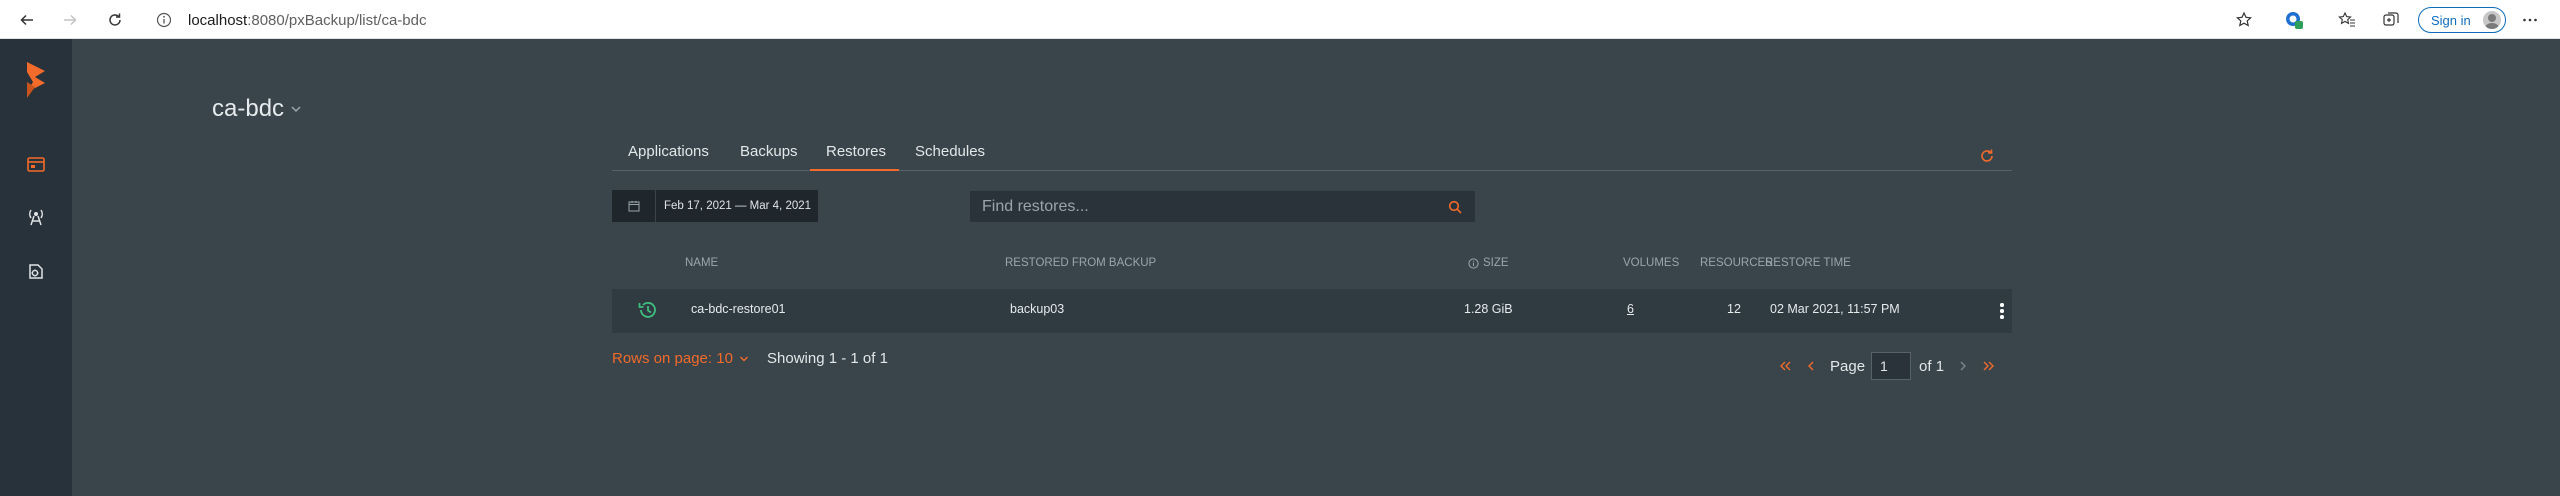  I want to click on cloud-settings-icon, so click(36, 217).